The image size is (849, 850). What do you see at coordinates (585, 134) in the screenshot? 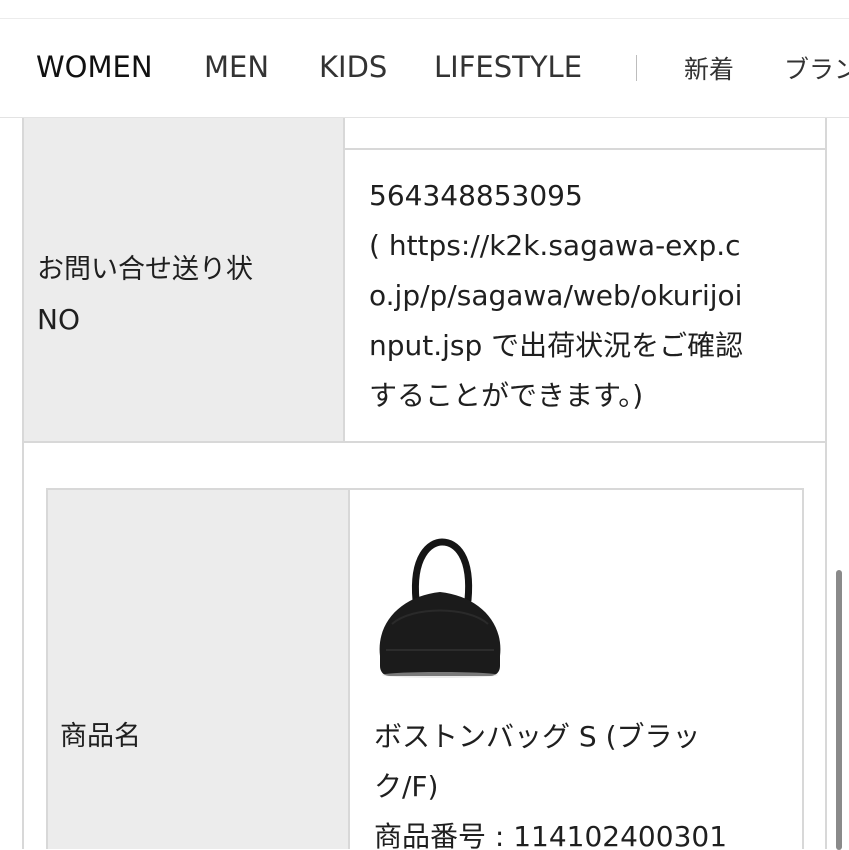
I see `previous-row-value-cell` at bounding box center [585, 134].